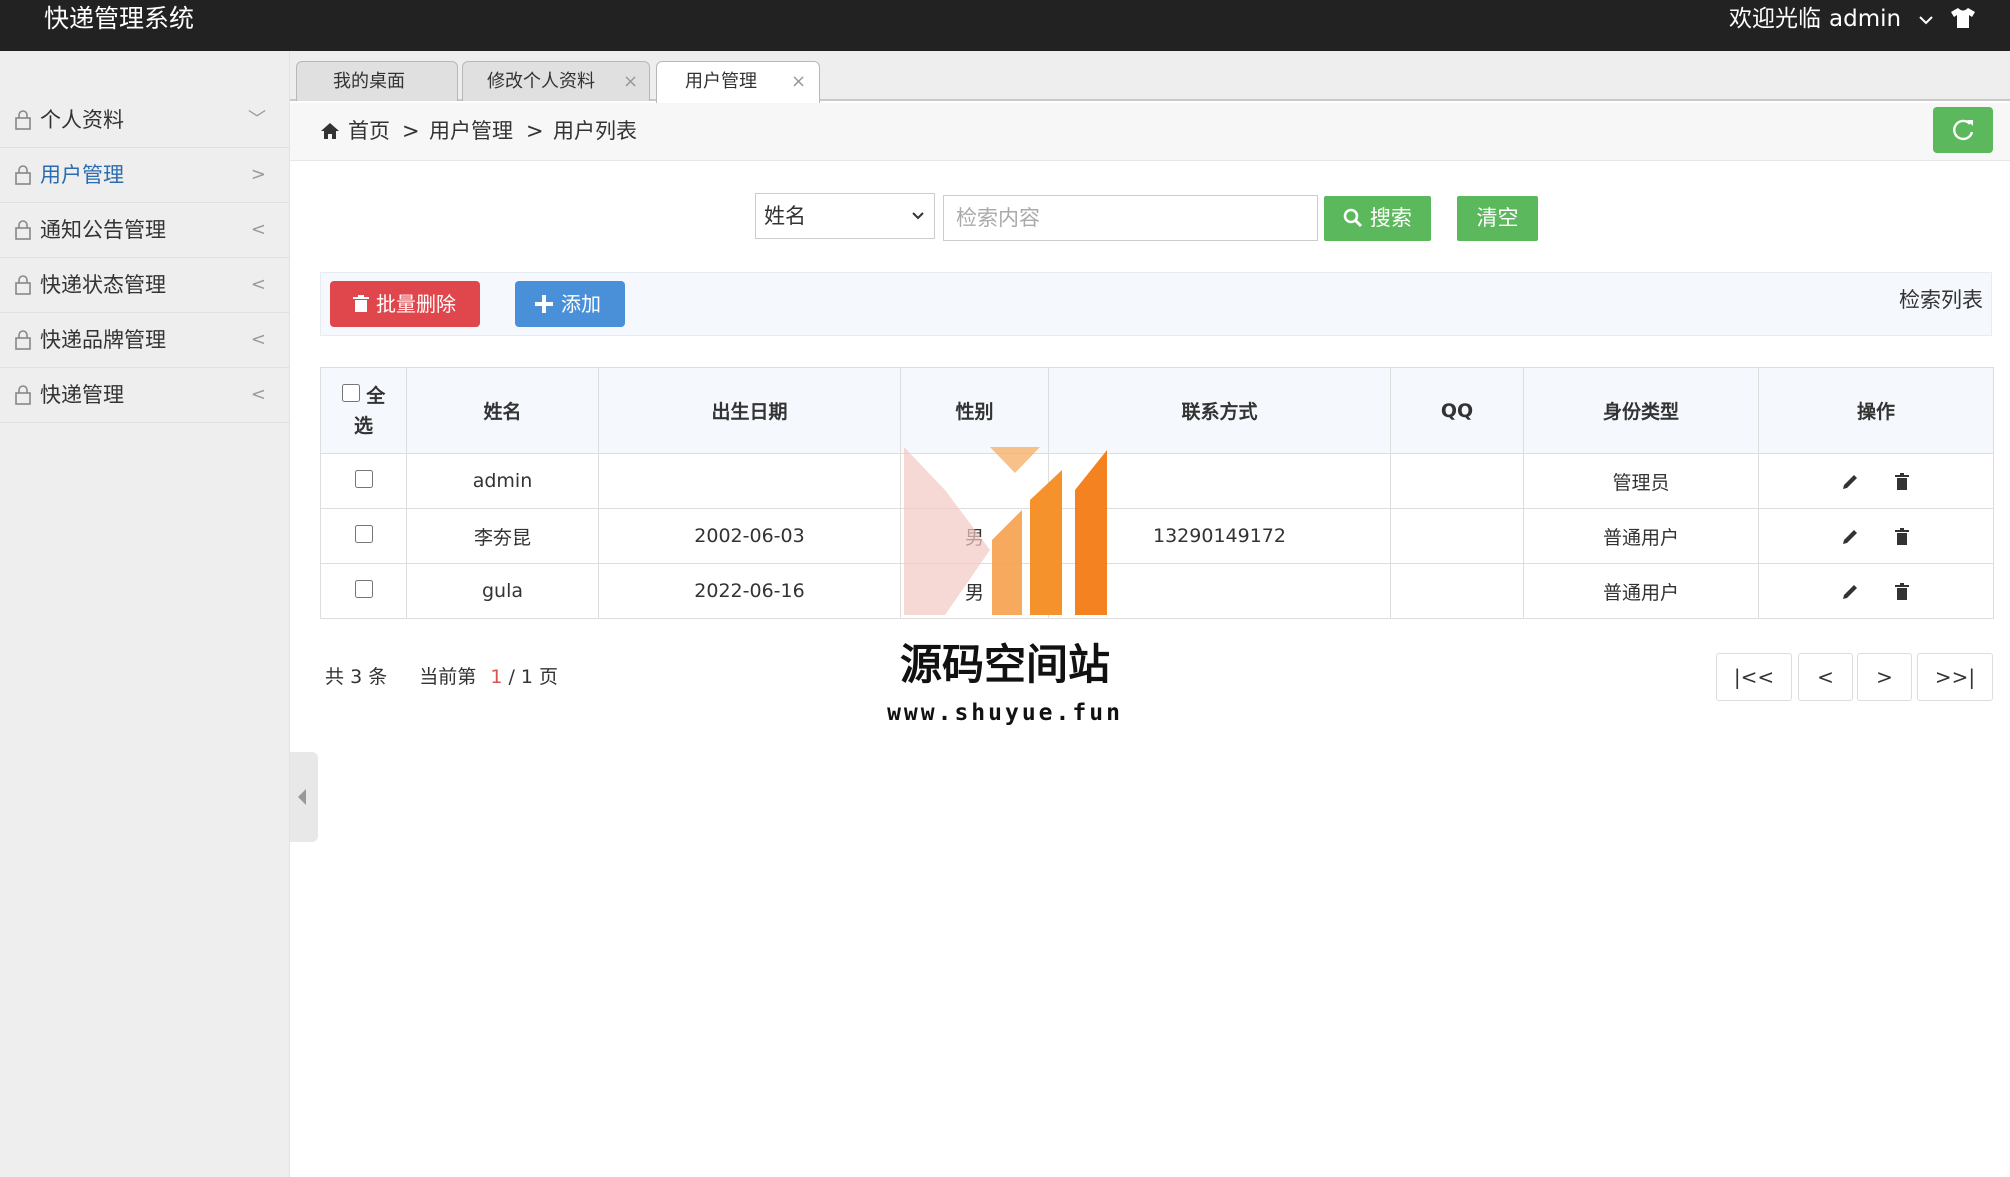 The height and width of the screenshot is (1177, 2010). I want to click on search-list-label: 检索列表, so click(1941, 300).